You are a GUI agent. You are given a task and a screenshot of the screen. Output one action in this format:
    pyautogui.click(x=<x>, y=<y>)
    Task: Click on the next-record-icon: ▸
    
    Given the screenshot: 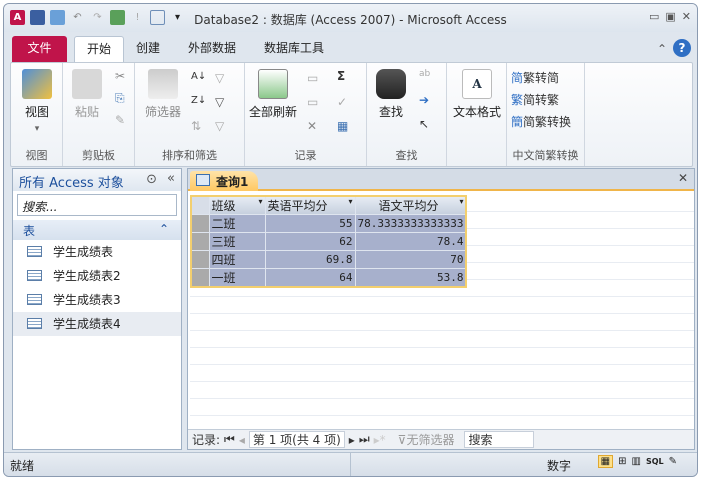 What is the action you would take?
    pyautogui.click(x=352, y=440)
    